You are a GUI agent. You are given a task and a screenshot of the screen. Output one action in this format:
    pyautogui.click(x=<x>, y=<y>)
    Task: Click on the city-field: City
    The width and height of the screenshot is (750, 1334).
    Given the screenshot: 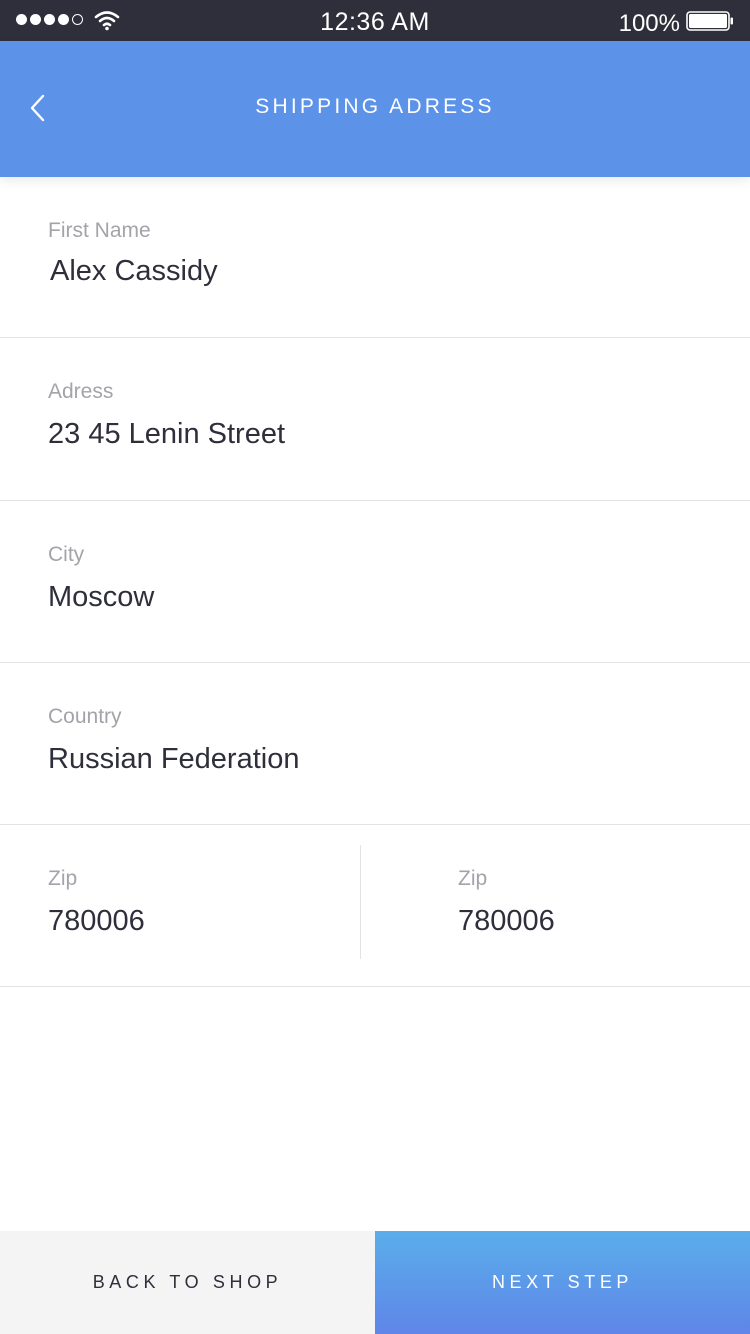 What is the action you would take?
    pyautogui.click(x=375, y=582)
    